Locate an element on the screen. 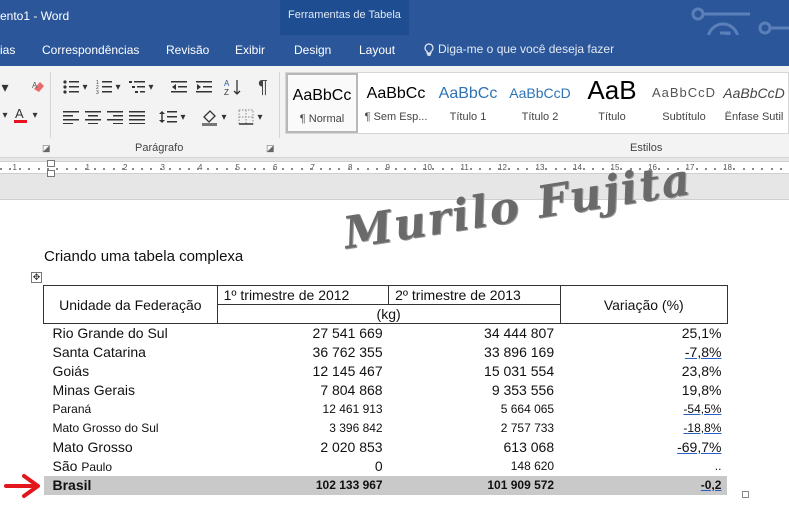 This screenshot has width=789, height=529. numbering-dropdown: ▾ is located at coordinates (118, 87).